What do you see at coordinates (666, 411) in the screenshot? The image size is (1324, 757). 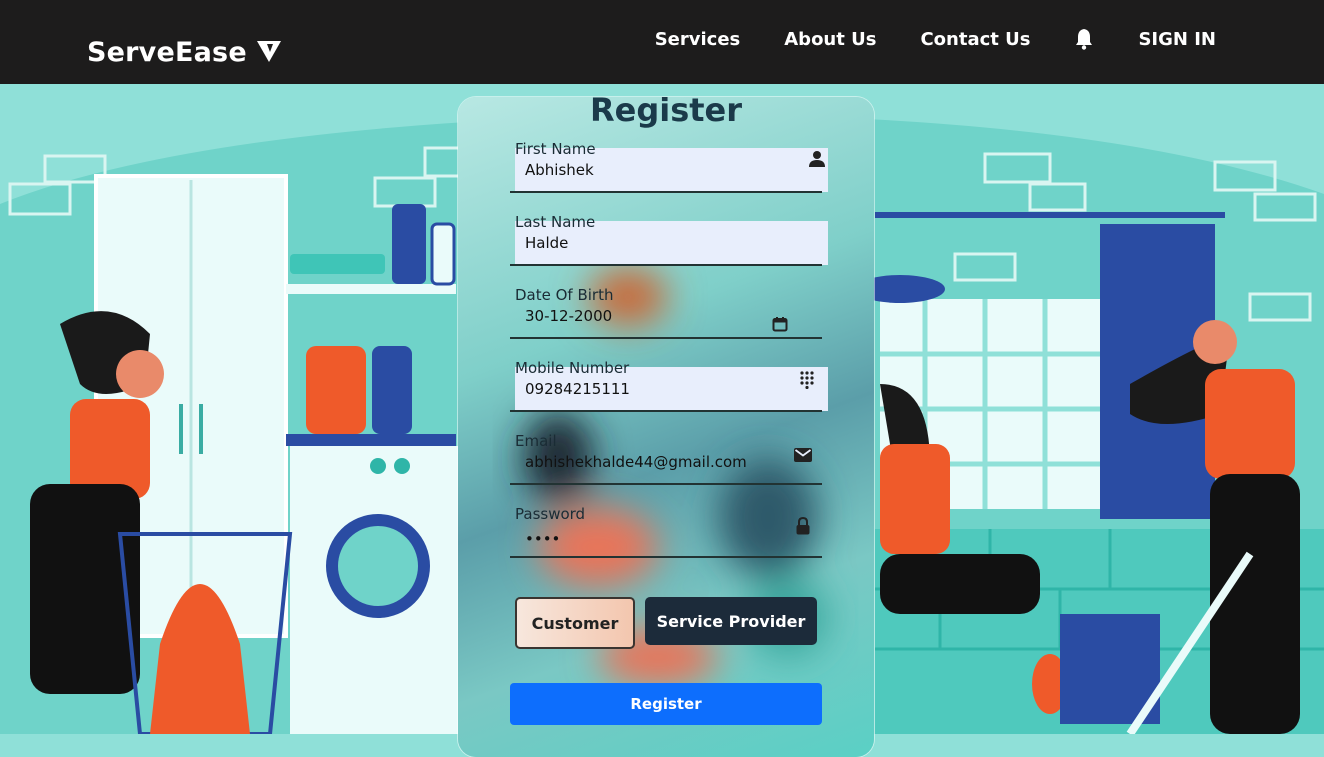 I see `mobile-underline` at bounding box center [666, 411].